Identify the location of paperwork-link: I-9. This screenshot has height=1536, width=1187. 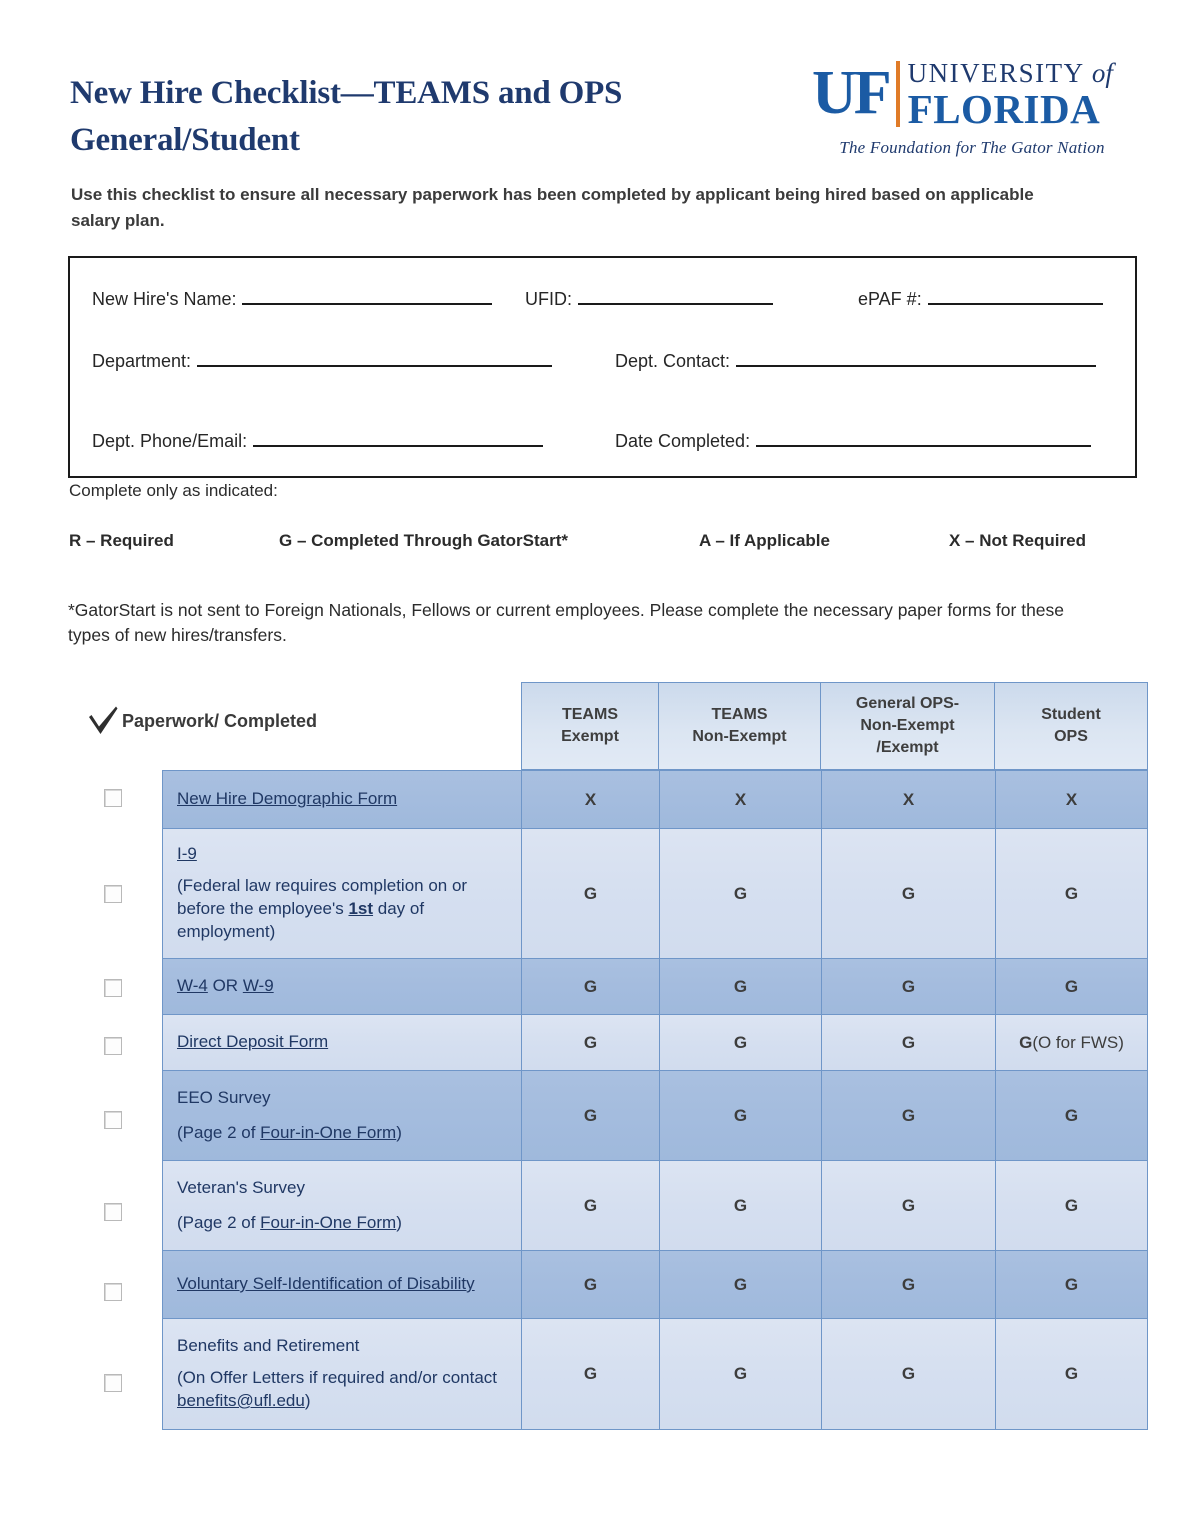
(187, 853).